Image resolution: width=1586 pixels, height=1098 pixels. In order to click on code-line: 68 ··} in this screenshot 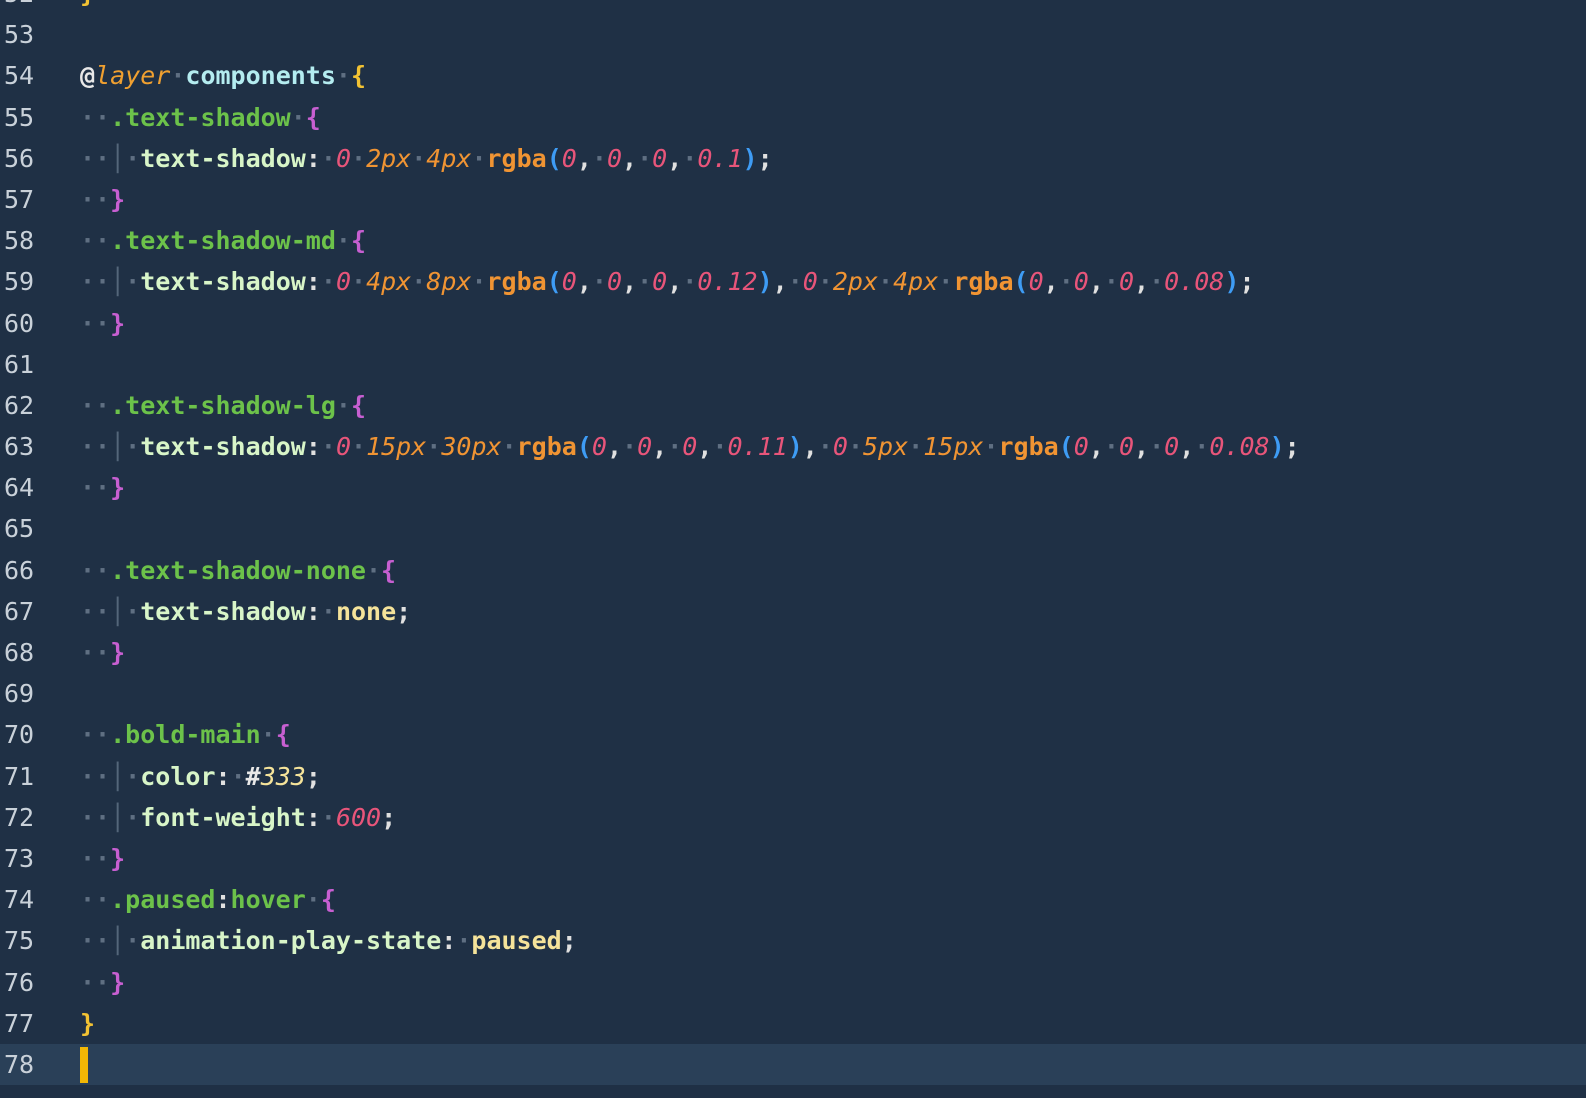, I will do `click(793, 652)`.